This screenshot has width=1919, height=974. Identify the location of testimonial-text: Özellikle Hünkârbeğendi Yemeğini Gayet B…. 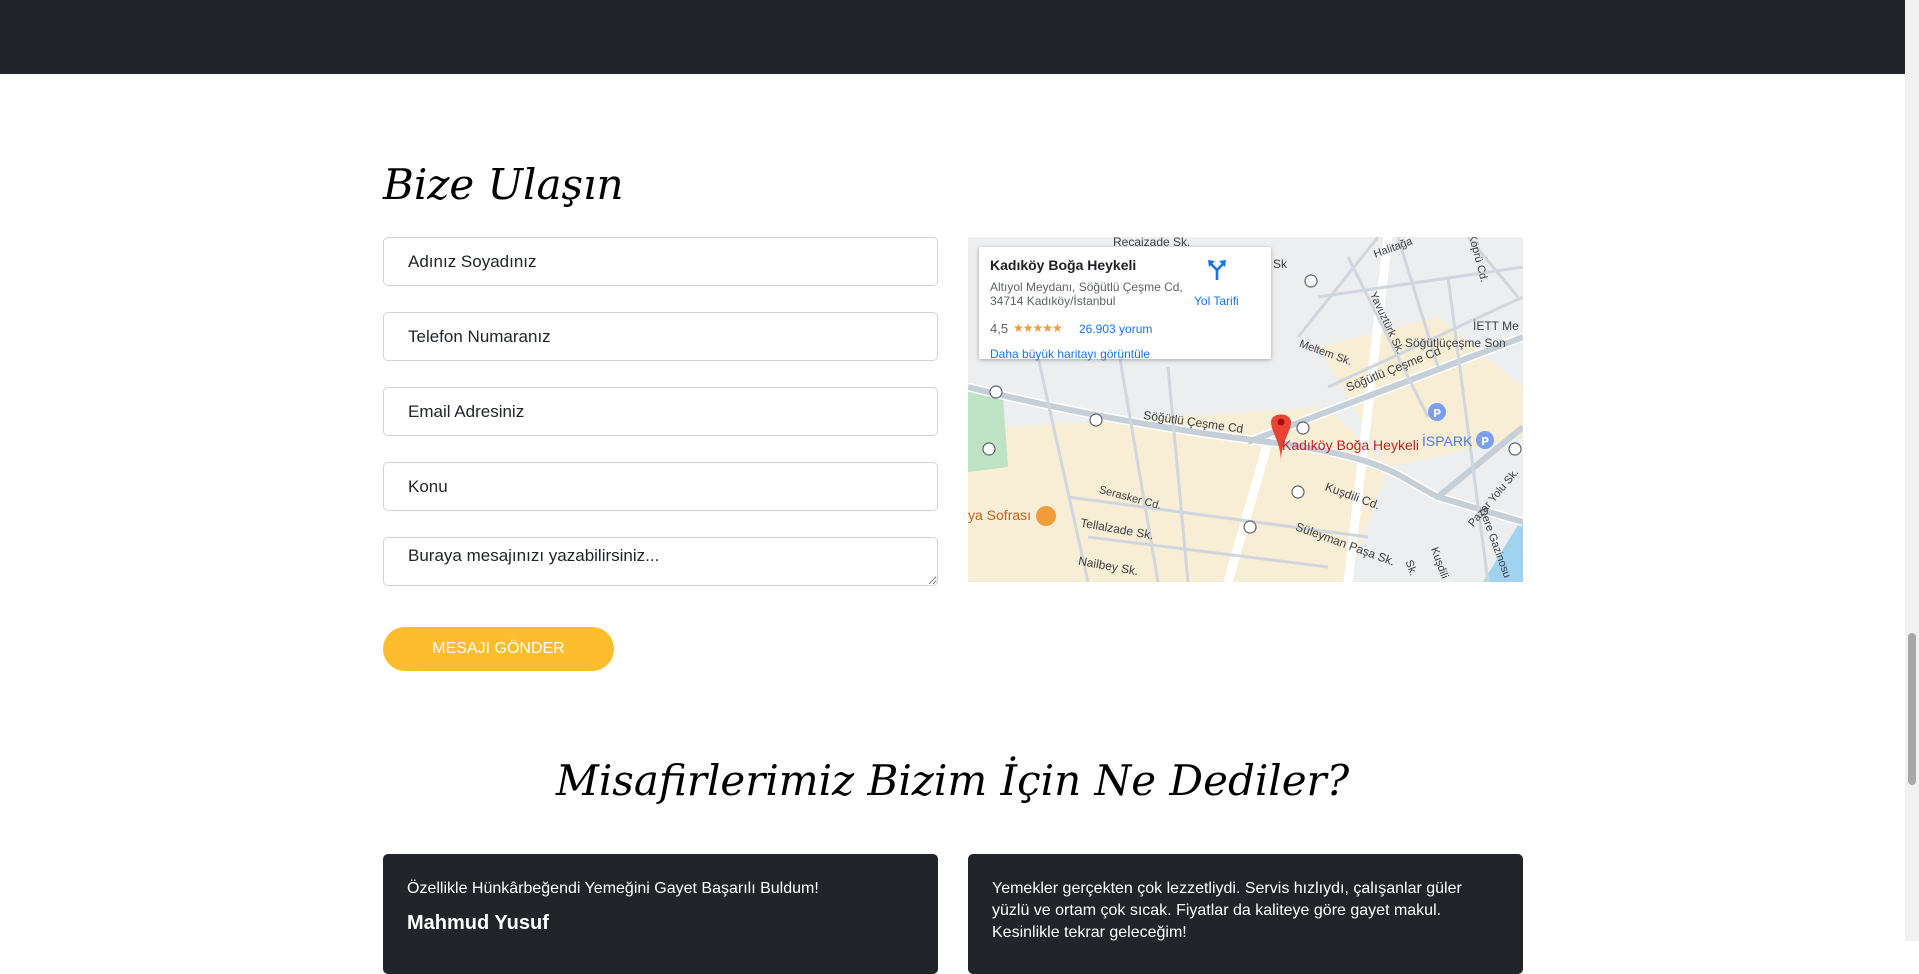
(613, 888).